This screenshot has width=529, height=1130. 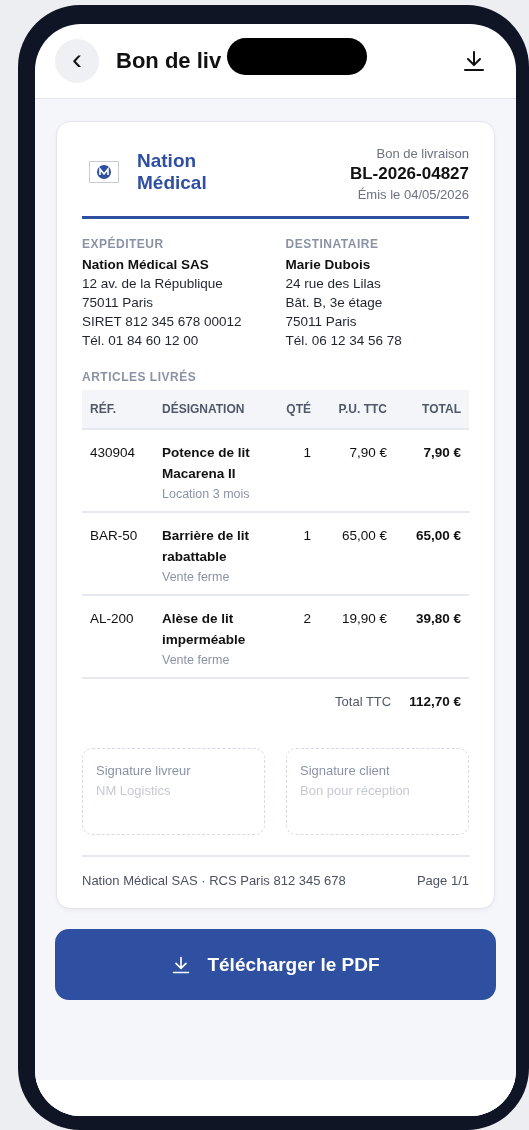 What do you see at coordinates (214, 880) in the screenshot?
I see `footer-legal: Nation Médical SAS · RCS Paris 812 345 678` at bounding box center [214, 880].